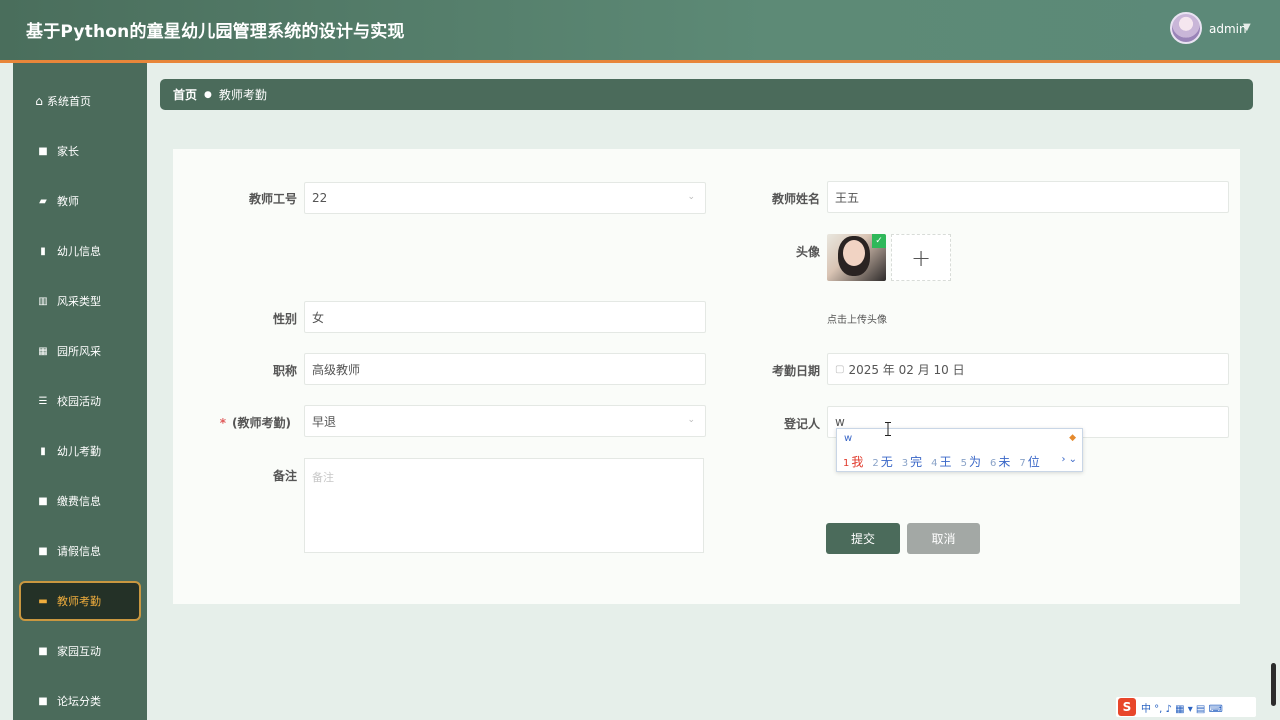  I want to click on remark-label: 备注, so click(284, 476).